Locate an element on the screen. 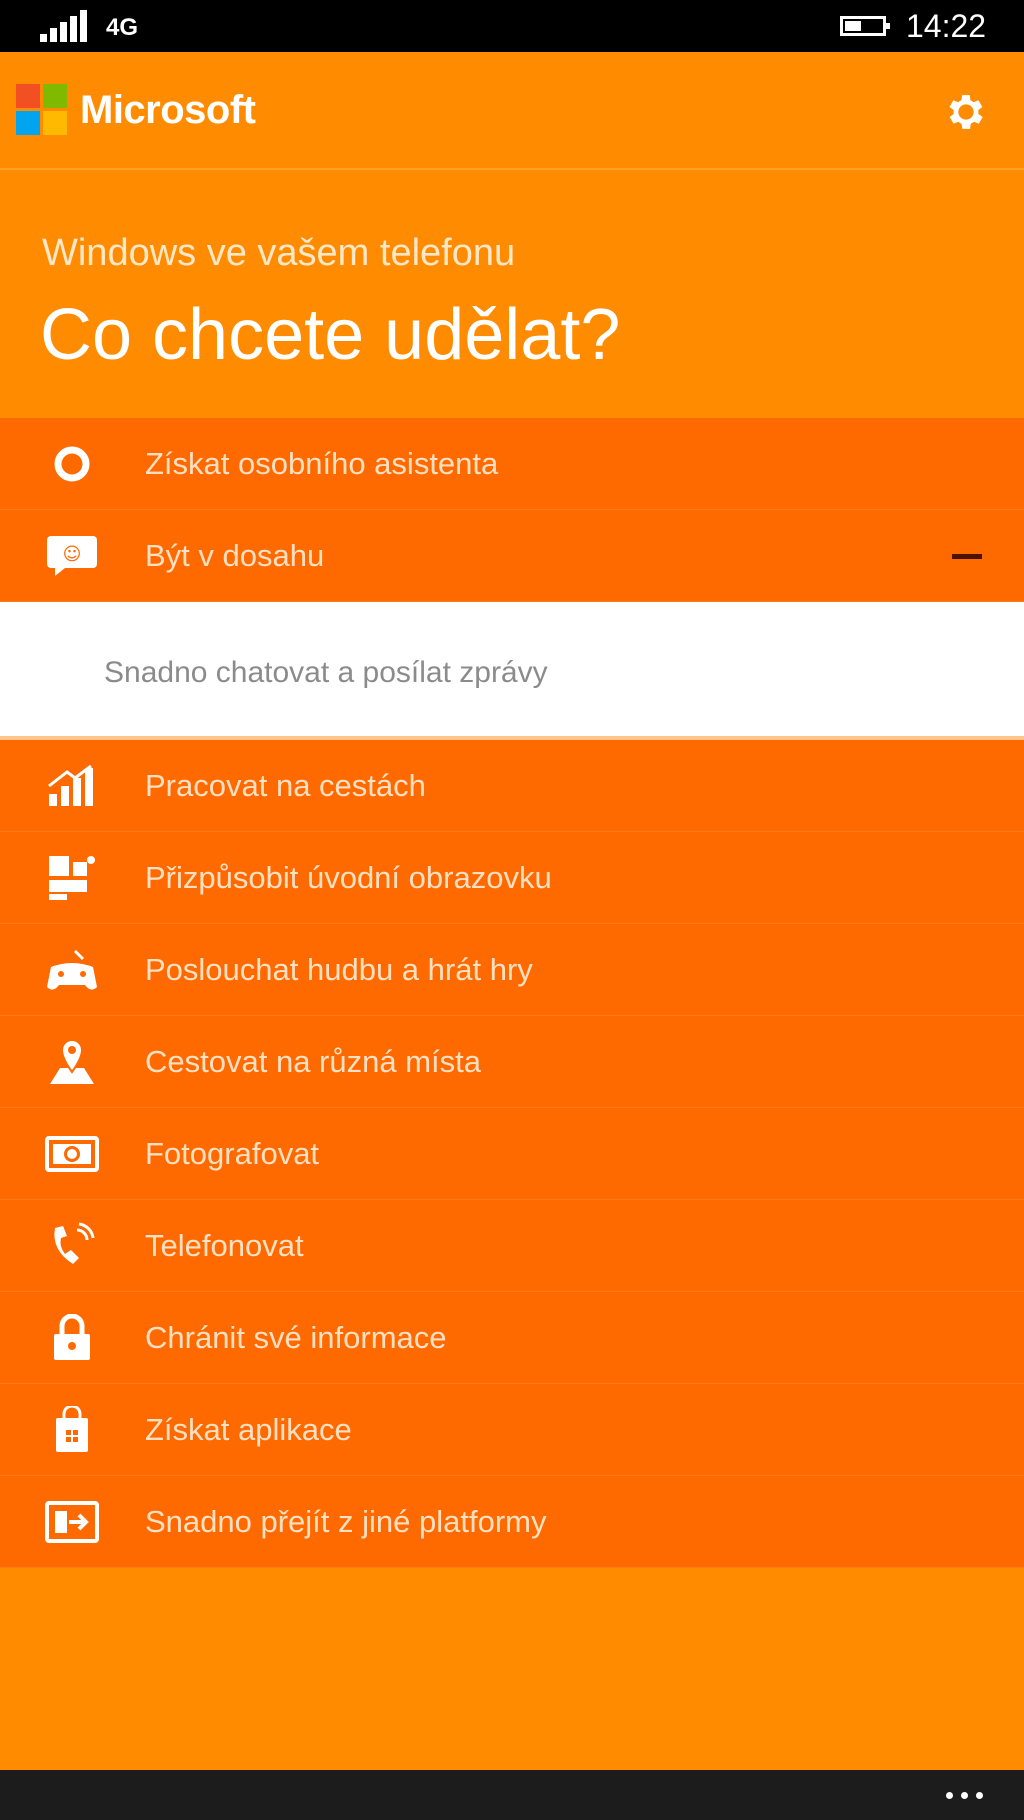 The width and height of the screenshot is (1024, 1820). list-item-calls: Telefonovat is located at coordinates (512, 1246).